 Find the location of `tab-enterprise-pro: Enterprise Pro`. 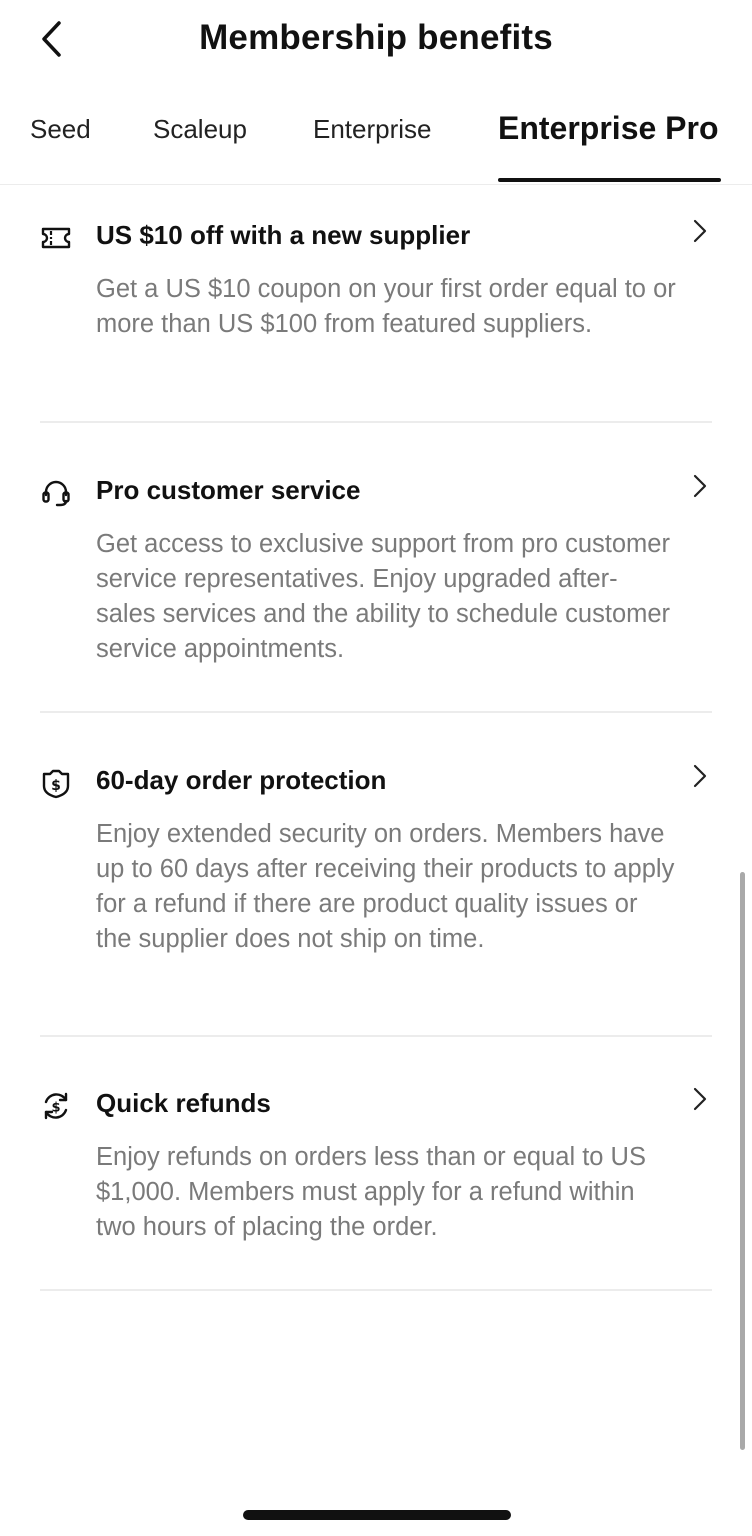

tab-enterprise-pro: Enterprise Pro is located at coordinates (608, 128).